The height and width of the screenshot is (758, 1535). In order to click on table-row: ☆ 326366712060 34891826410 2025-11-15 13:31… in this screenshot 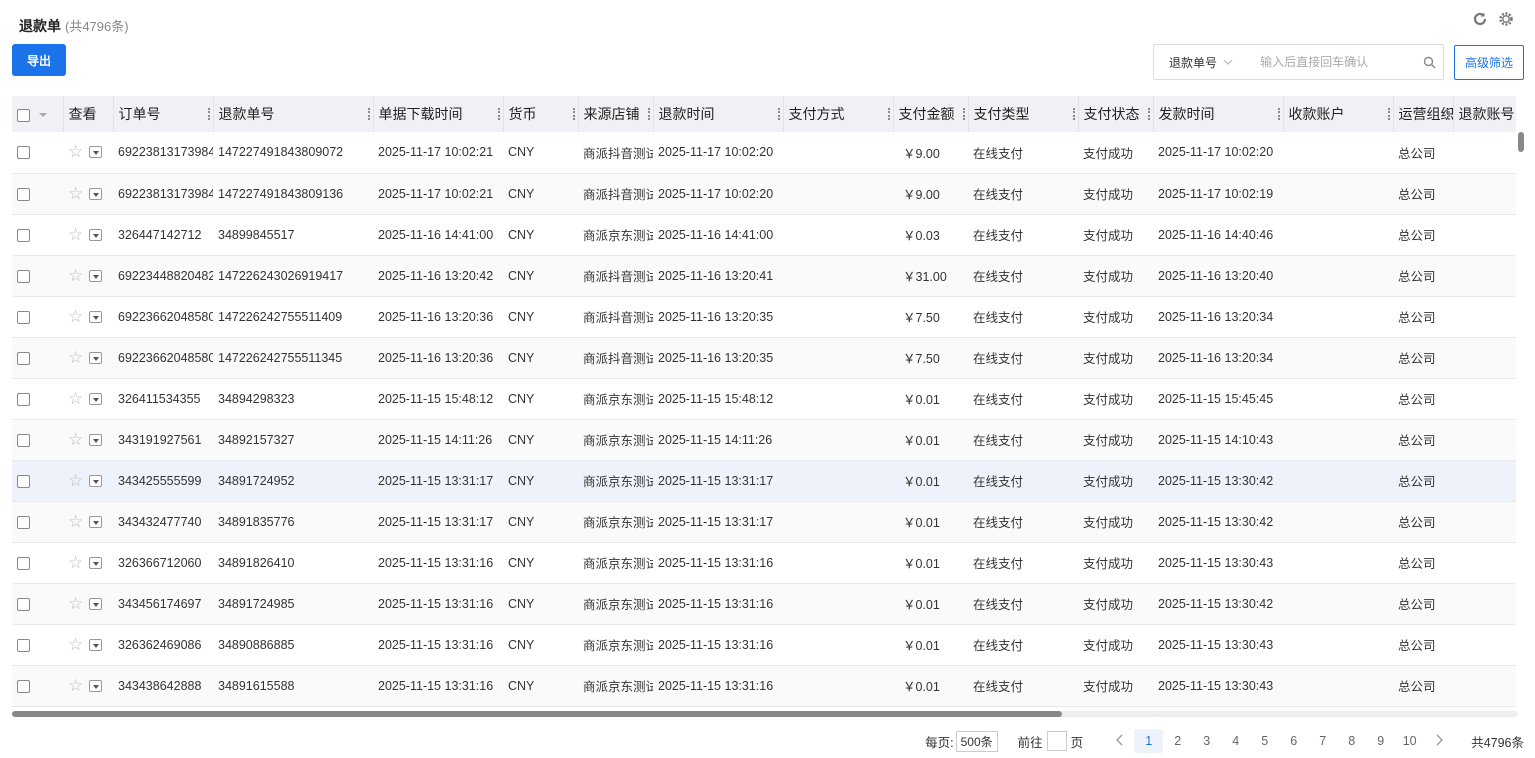, I will do `click(764, 563)`.